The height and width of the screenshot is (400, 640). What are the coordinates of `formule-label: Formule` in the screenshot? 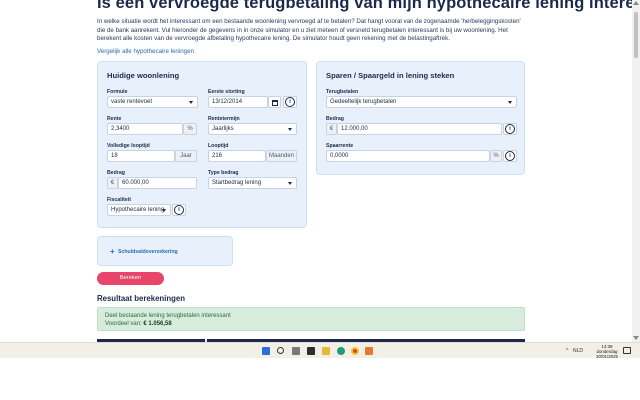 It's located at (117, 92).